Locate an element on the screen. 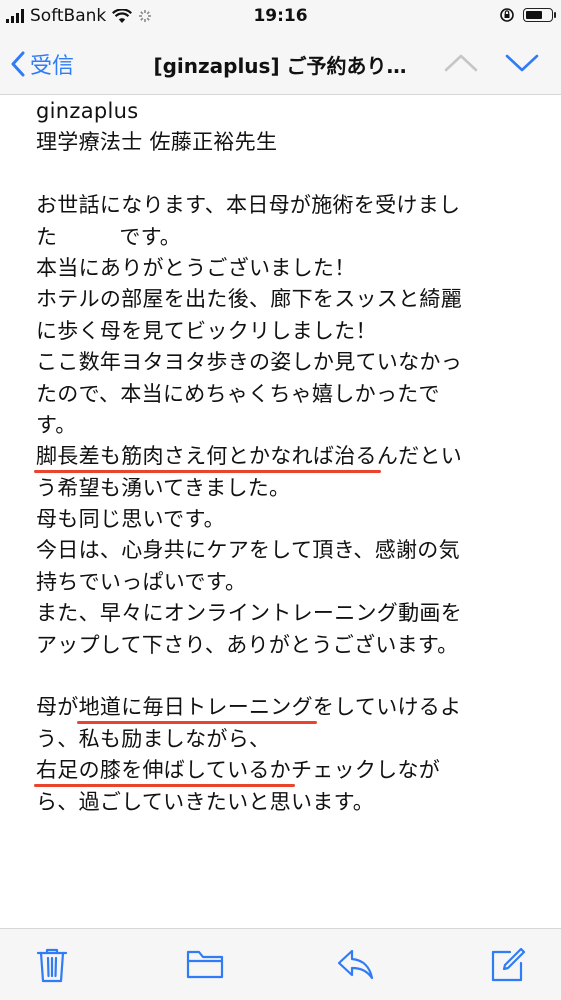 The width and height of the screenshot is (561, 1000). body-line: 持ちでいっぱいです。 is located at coordinates (141, 581).